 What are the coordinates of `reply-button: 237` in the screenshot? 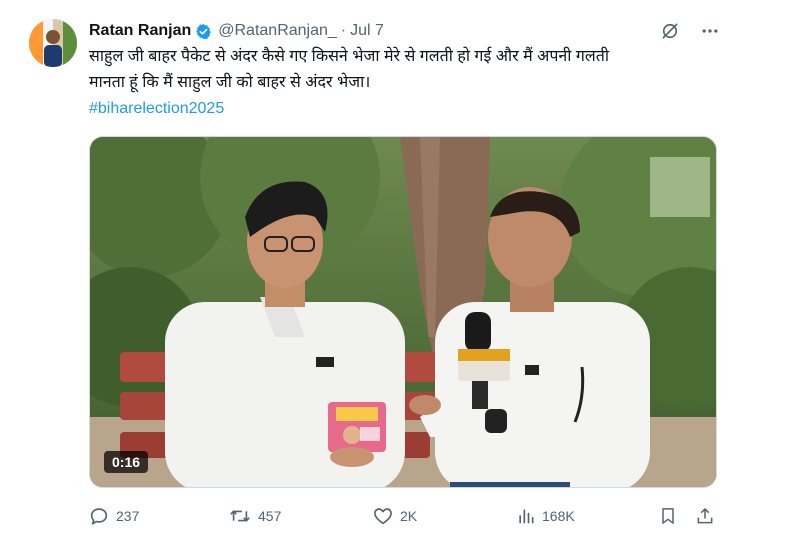 It's located at (113, 516).